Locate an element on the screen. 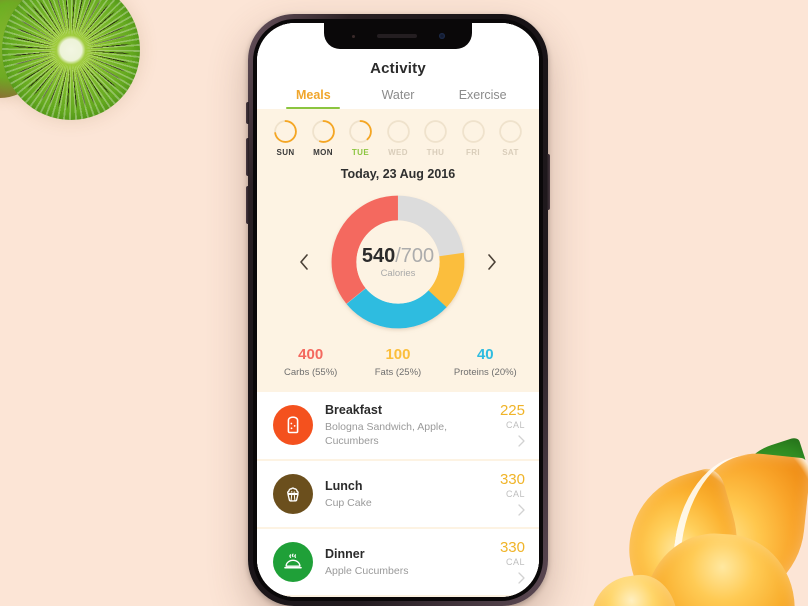 The width and height of the screenshot is (808, 606). speaker-grille-icon is located at coordinates (396, 36).